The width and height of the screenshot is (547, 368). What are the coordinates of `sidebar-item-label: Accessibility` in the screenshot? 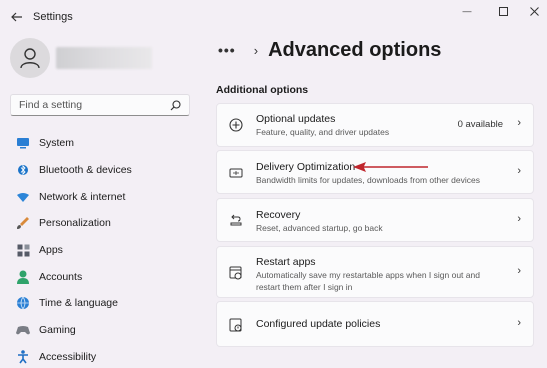 It's located at (68, 356).